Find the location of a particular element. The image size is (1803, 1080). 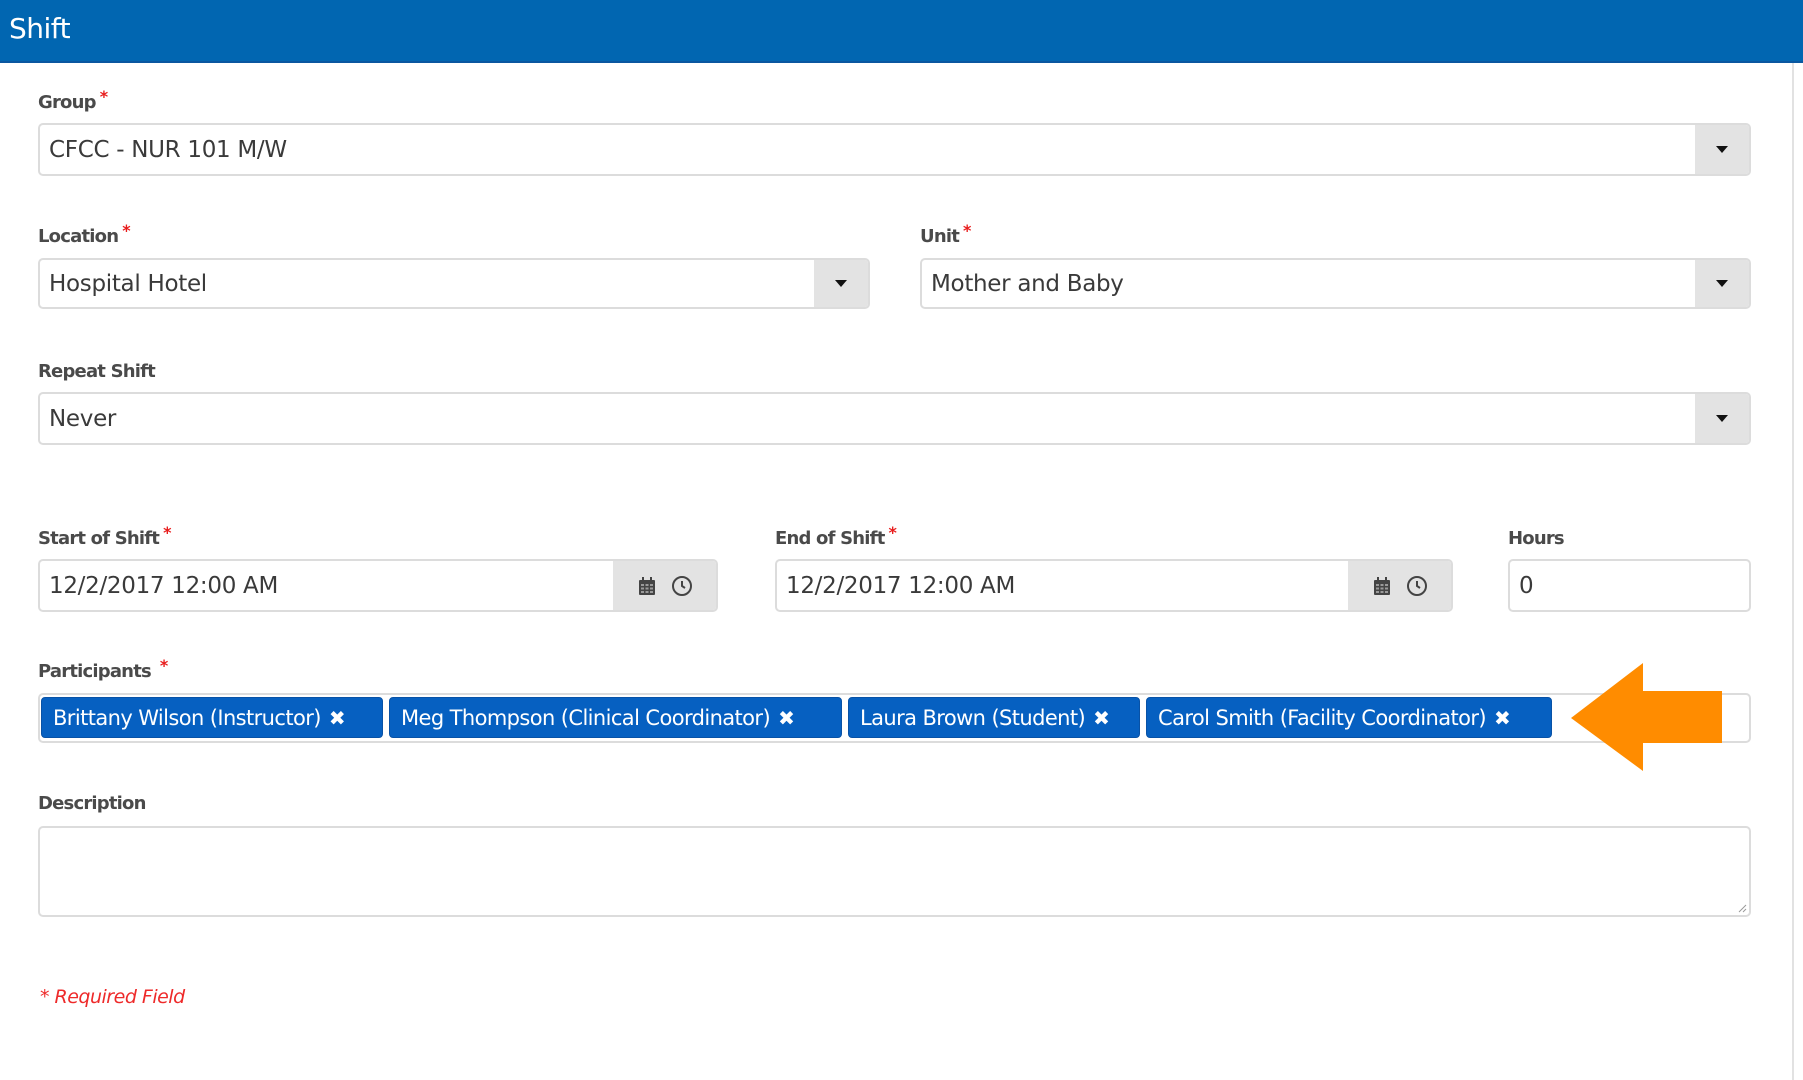

location-label: Location * is located at coordinates (84, 234).